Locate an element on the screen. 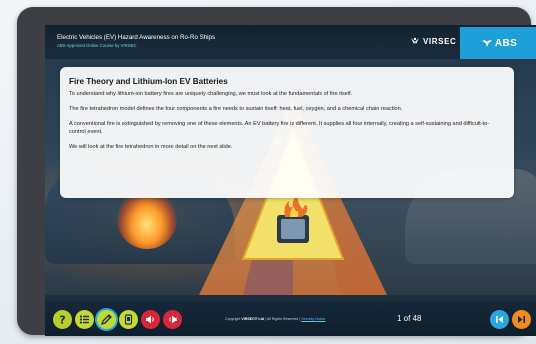 The height and width of the screenshot is (344, 536). glossary-button is located at coordinates (128, 319).